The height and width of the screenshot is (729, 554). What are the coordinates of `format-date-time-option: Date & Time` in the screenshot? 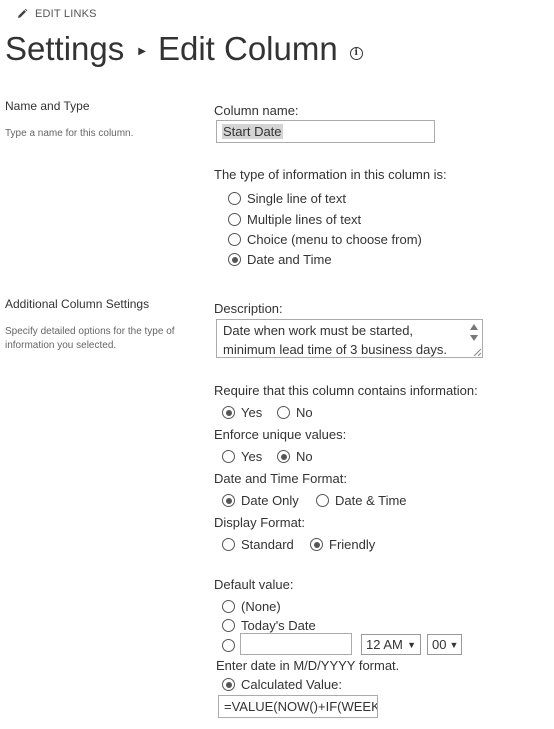 It's located at (361, 500).